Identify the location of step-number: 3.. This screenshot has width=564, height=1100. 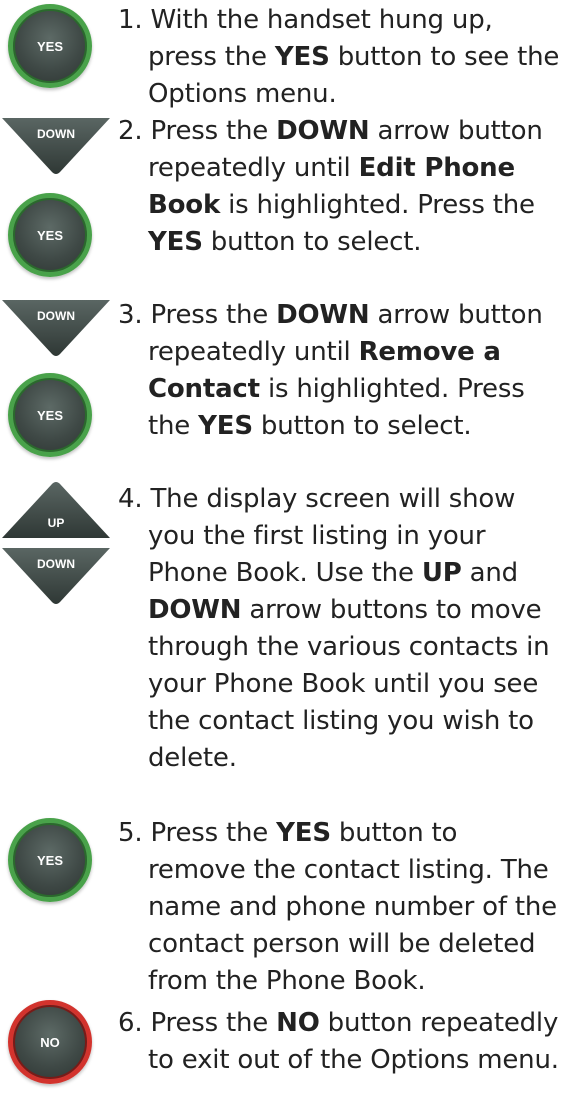
(130, 315).